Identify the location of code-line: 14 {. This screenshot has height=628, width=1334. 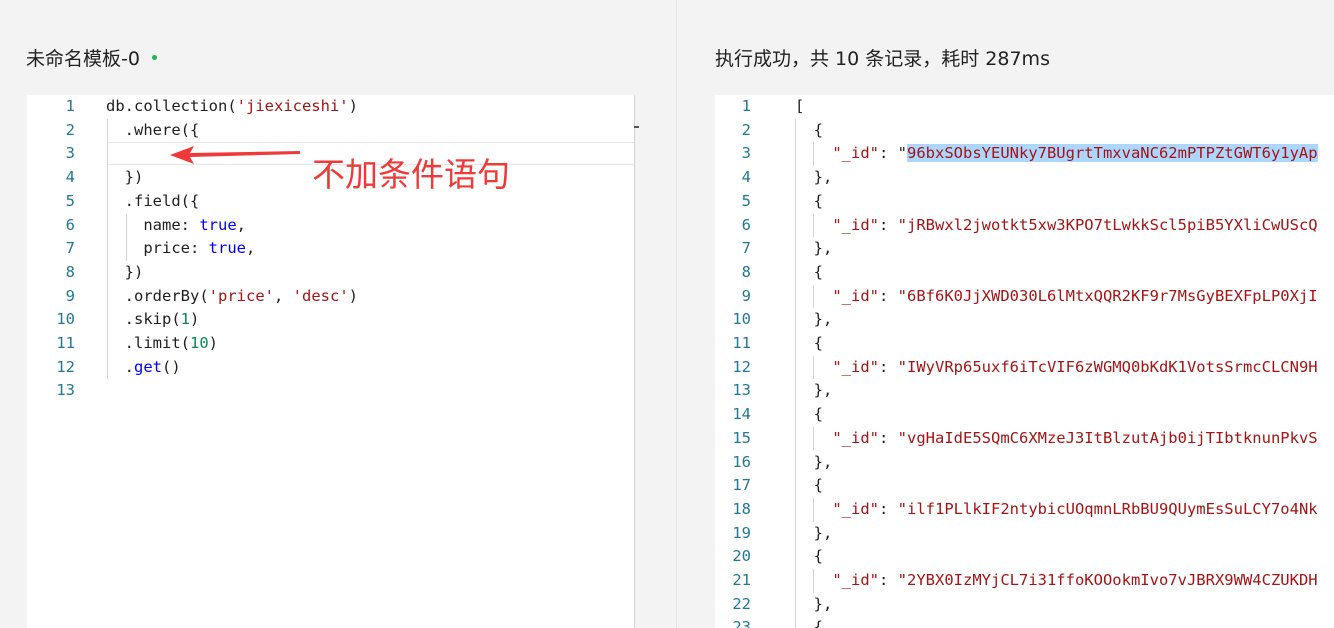
(1024, 415).